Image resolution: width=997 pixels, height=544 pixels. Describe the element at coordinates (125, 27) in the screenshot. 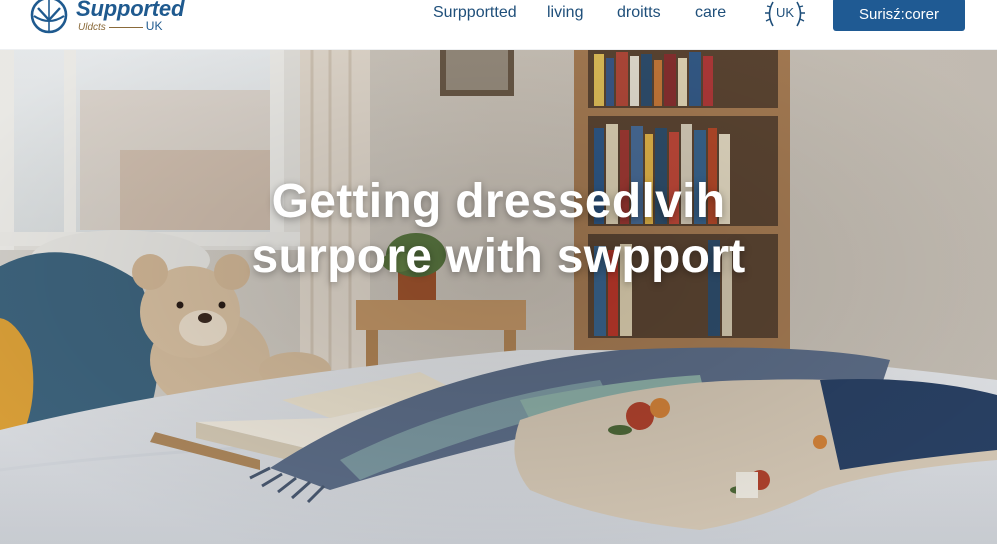

I see `tagline-rule` at that location.